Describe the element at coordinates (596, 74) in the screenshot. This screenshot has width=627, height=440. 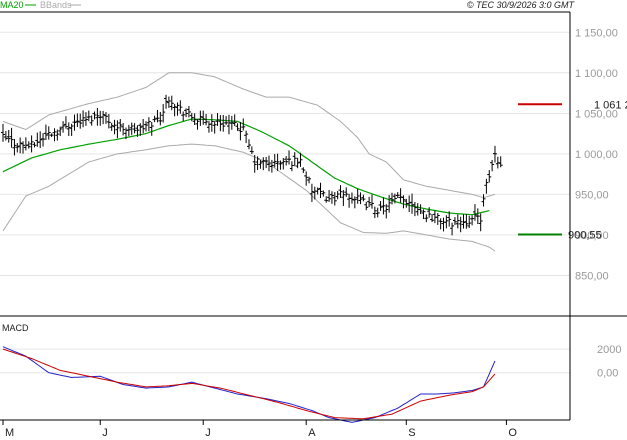
I see `price-tick-label: 1 100,00` at that location.